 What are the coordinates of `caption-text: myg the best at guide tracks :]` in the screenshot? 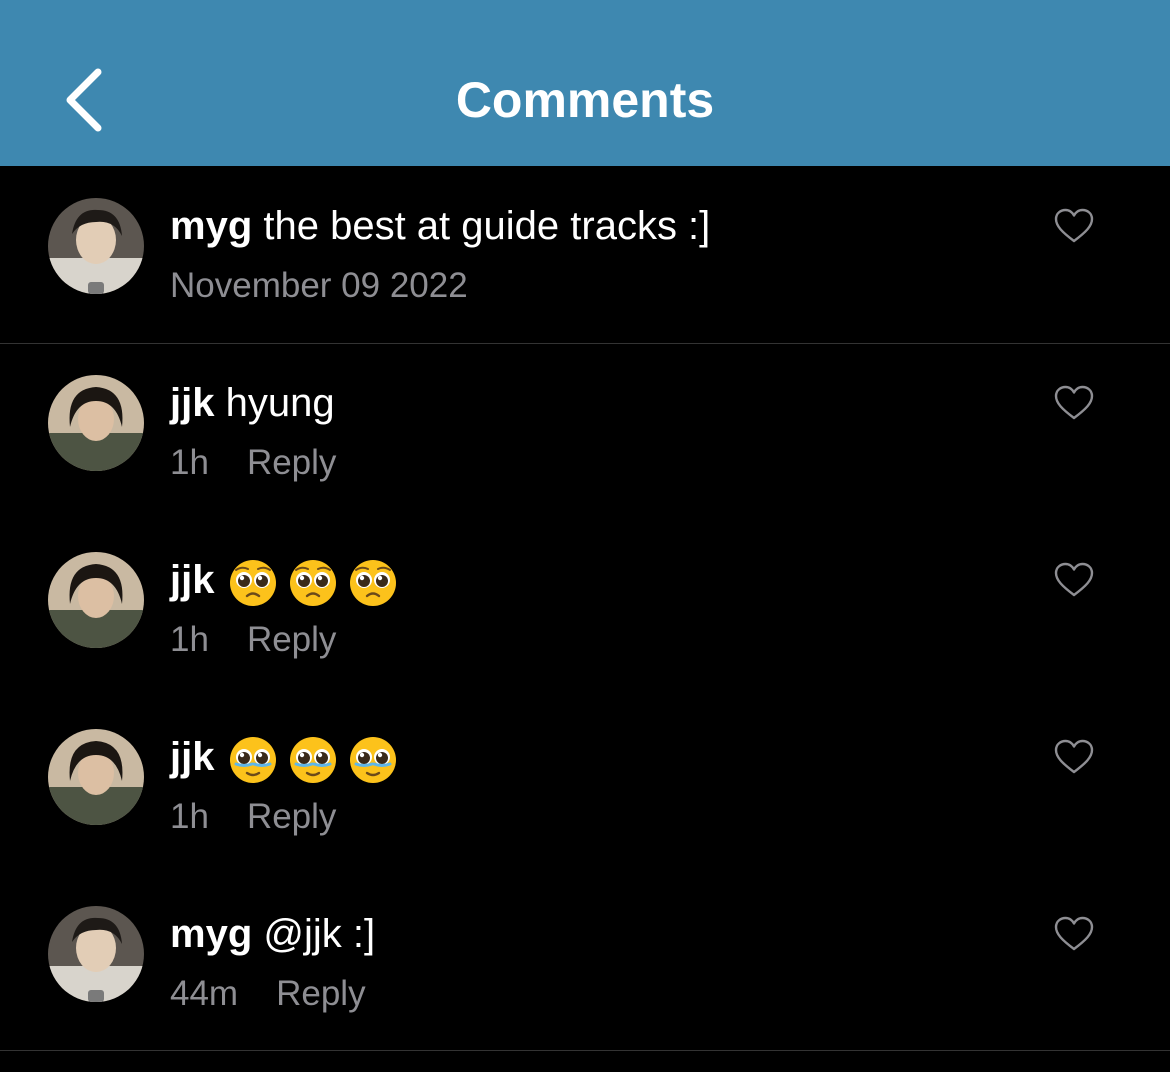 It's located at (440, 226).